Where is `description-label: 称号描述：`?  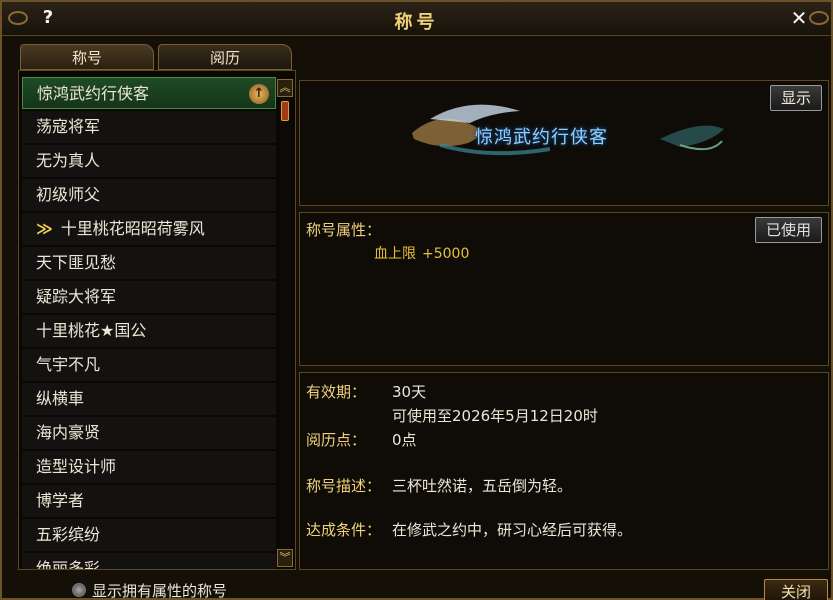
description-label: 称号描述： is located at coordinates (344, 486).